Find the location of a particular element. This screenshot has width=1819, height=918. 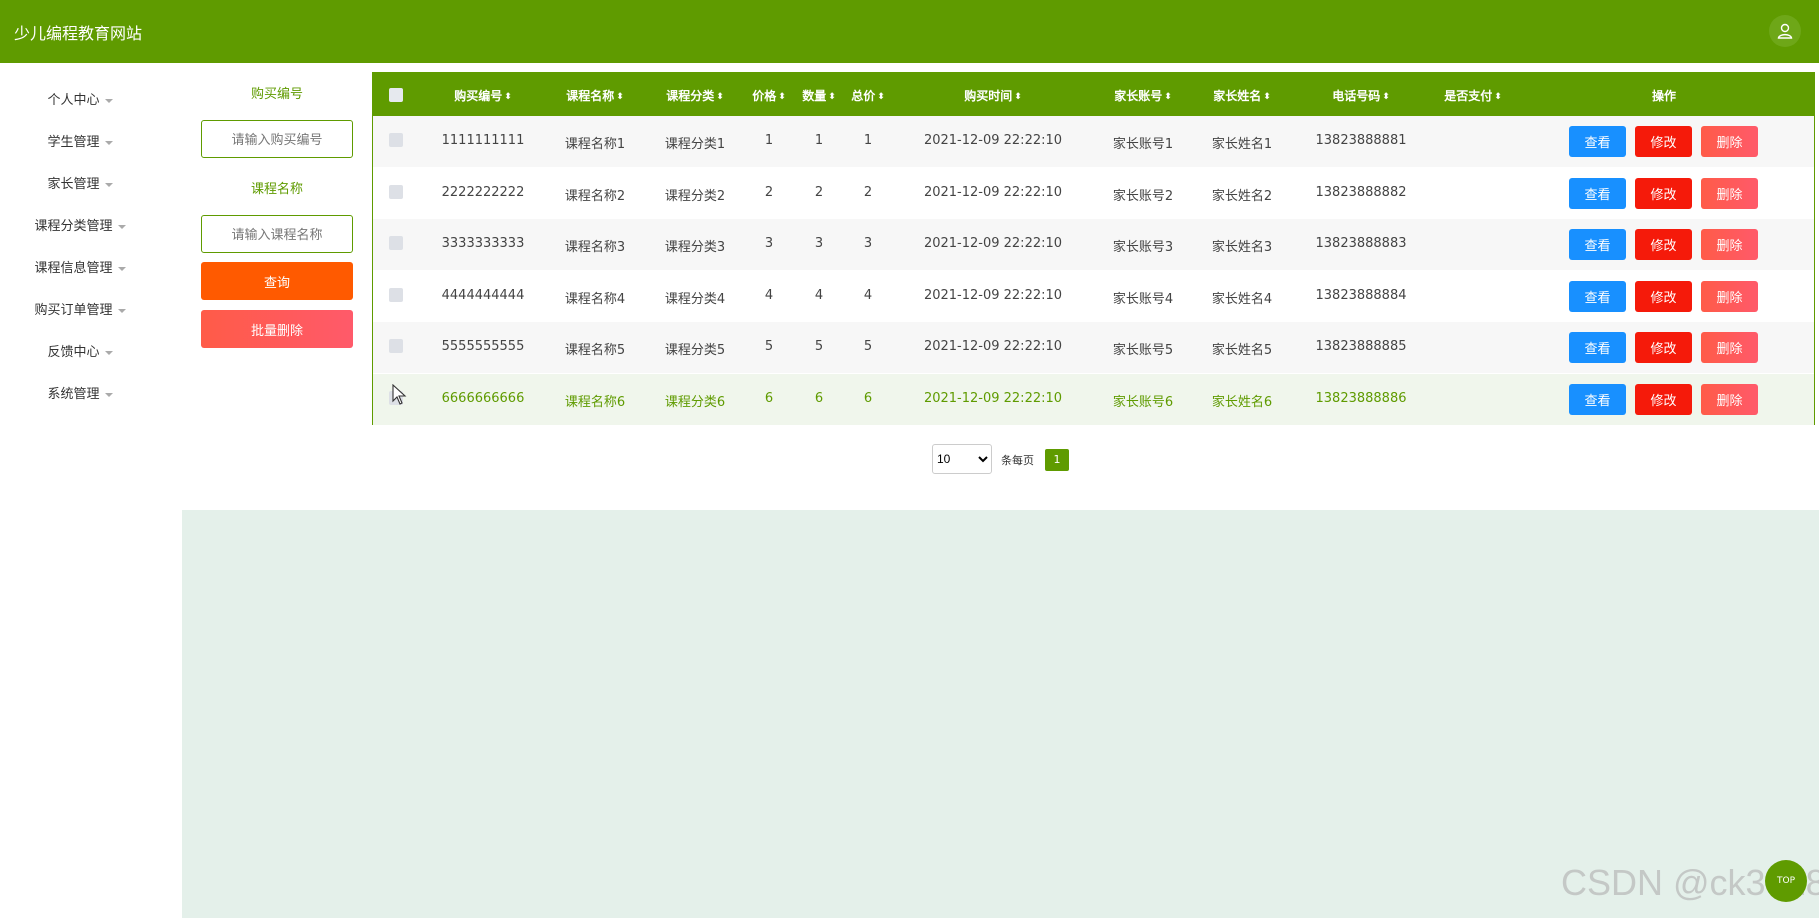

cell-parent-name: 家长姓名5 is located at coordinates (1242, 350).